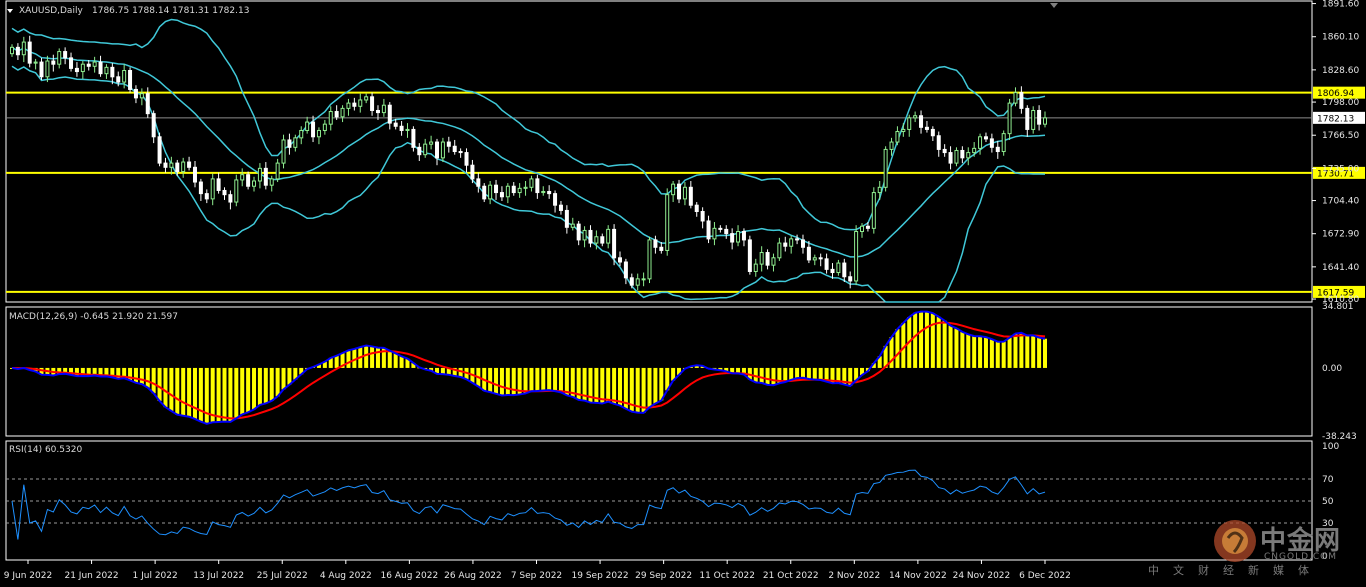  I want to click on time-tick-label: 21 Jun 2022, so click(91, 576).